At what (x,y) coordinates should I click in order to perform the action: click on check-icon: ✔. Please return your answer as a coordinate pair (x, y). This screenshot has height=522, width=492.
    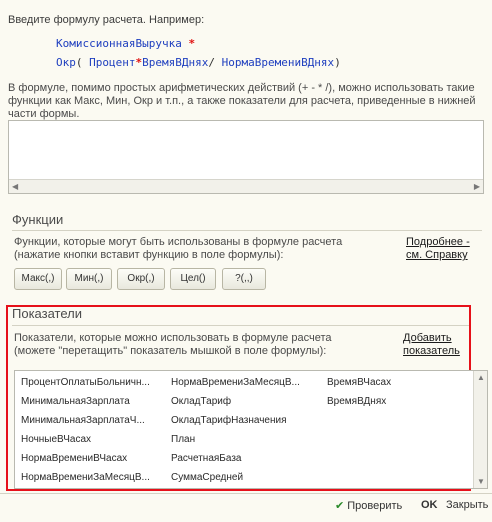
    Looking at the image, I should click on (340, 506).